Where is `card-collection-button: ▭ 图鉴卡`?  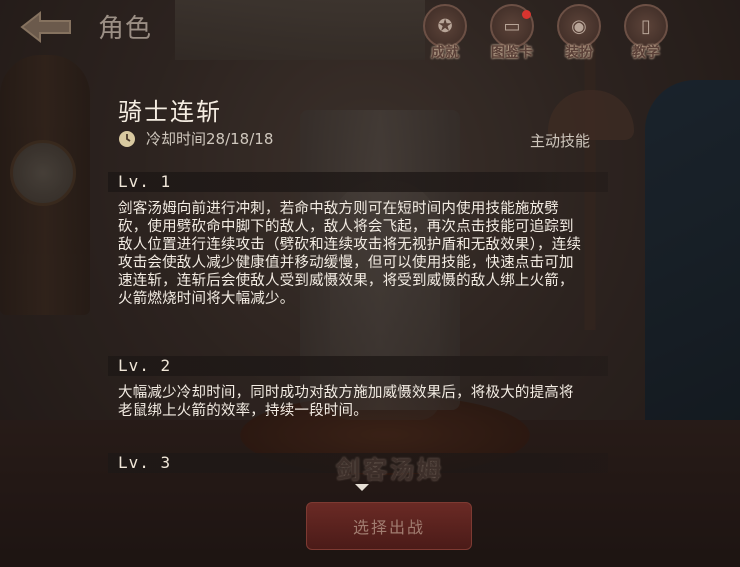 card-collection-button: ▭ 图鉴卡 is located at coordinates (512, 33).